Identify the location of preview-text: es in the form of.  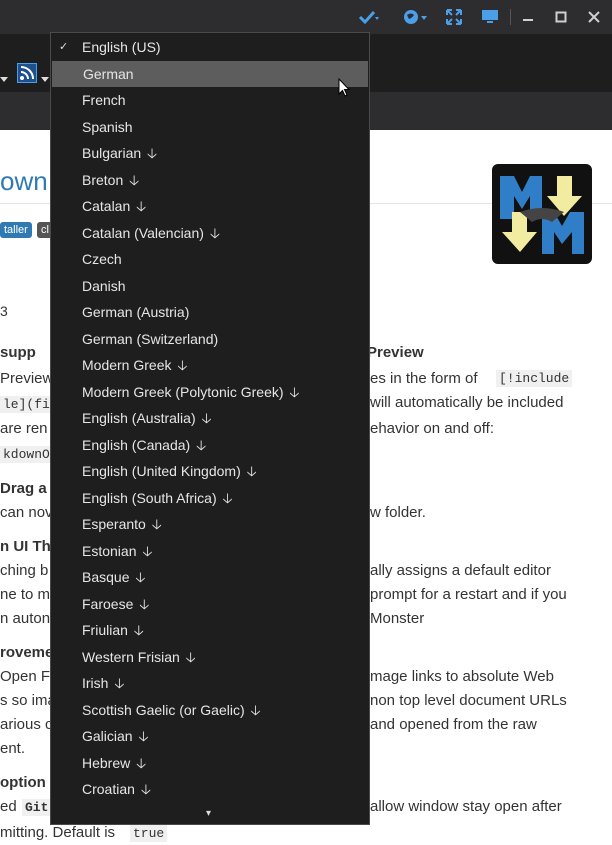
(424, 378).